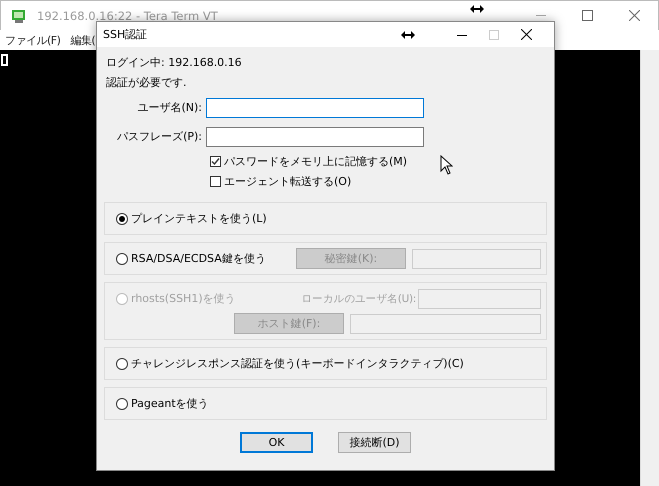 The width and height of the screenshot is (659, 486). I want to click on dialog-title: SSH認証, so click(125, 34).